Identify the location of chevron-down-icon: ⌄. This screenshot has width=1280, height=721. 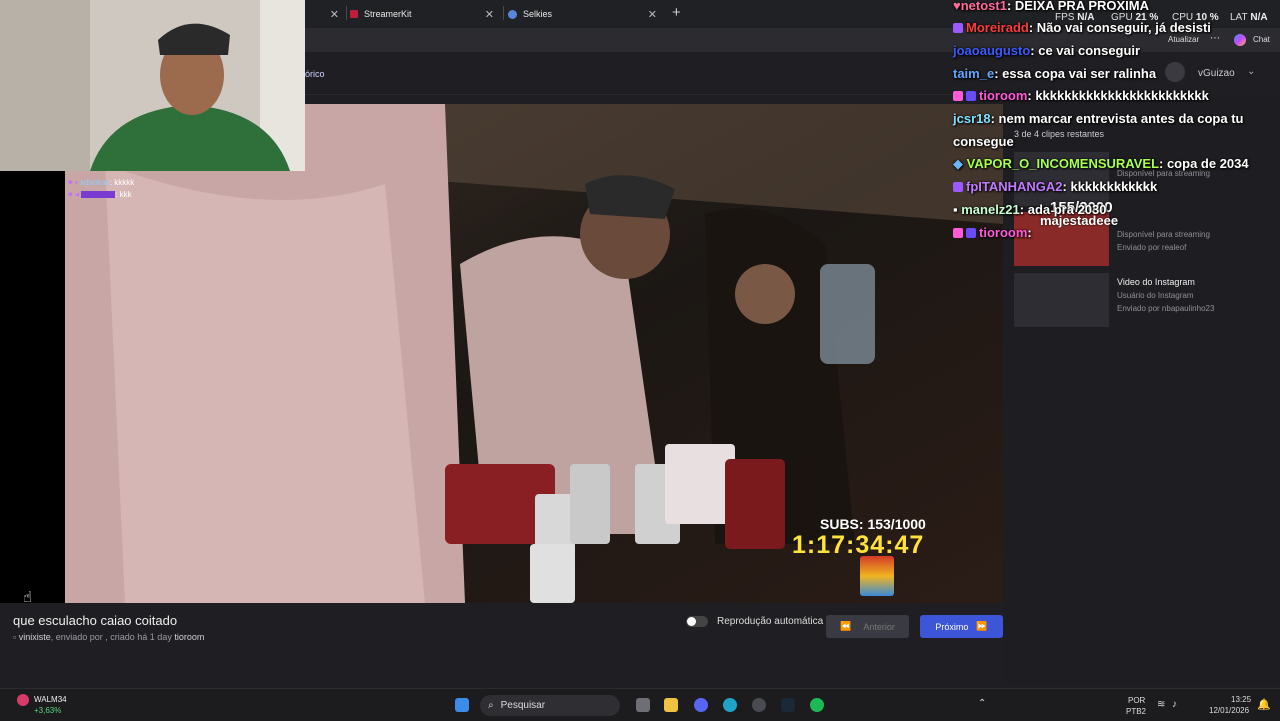
(1251, 71).